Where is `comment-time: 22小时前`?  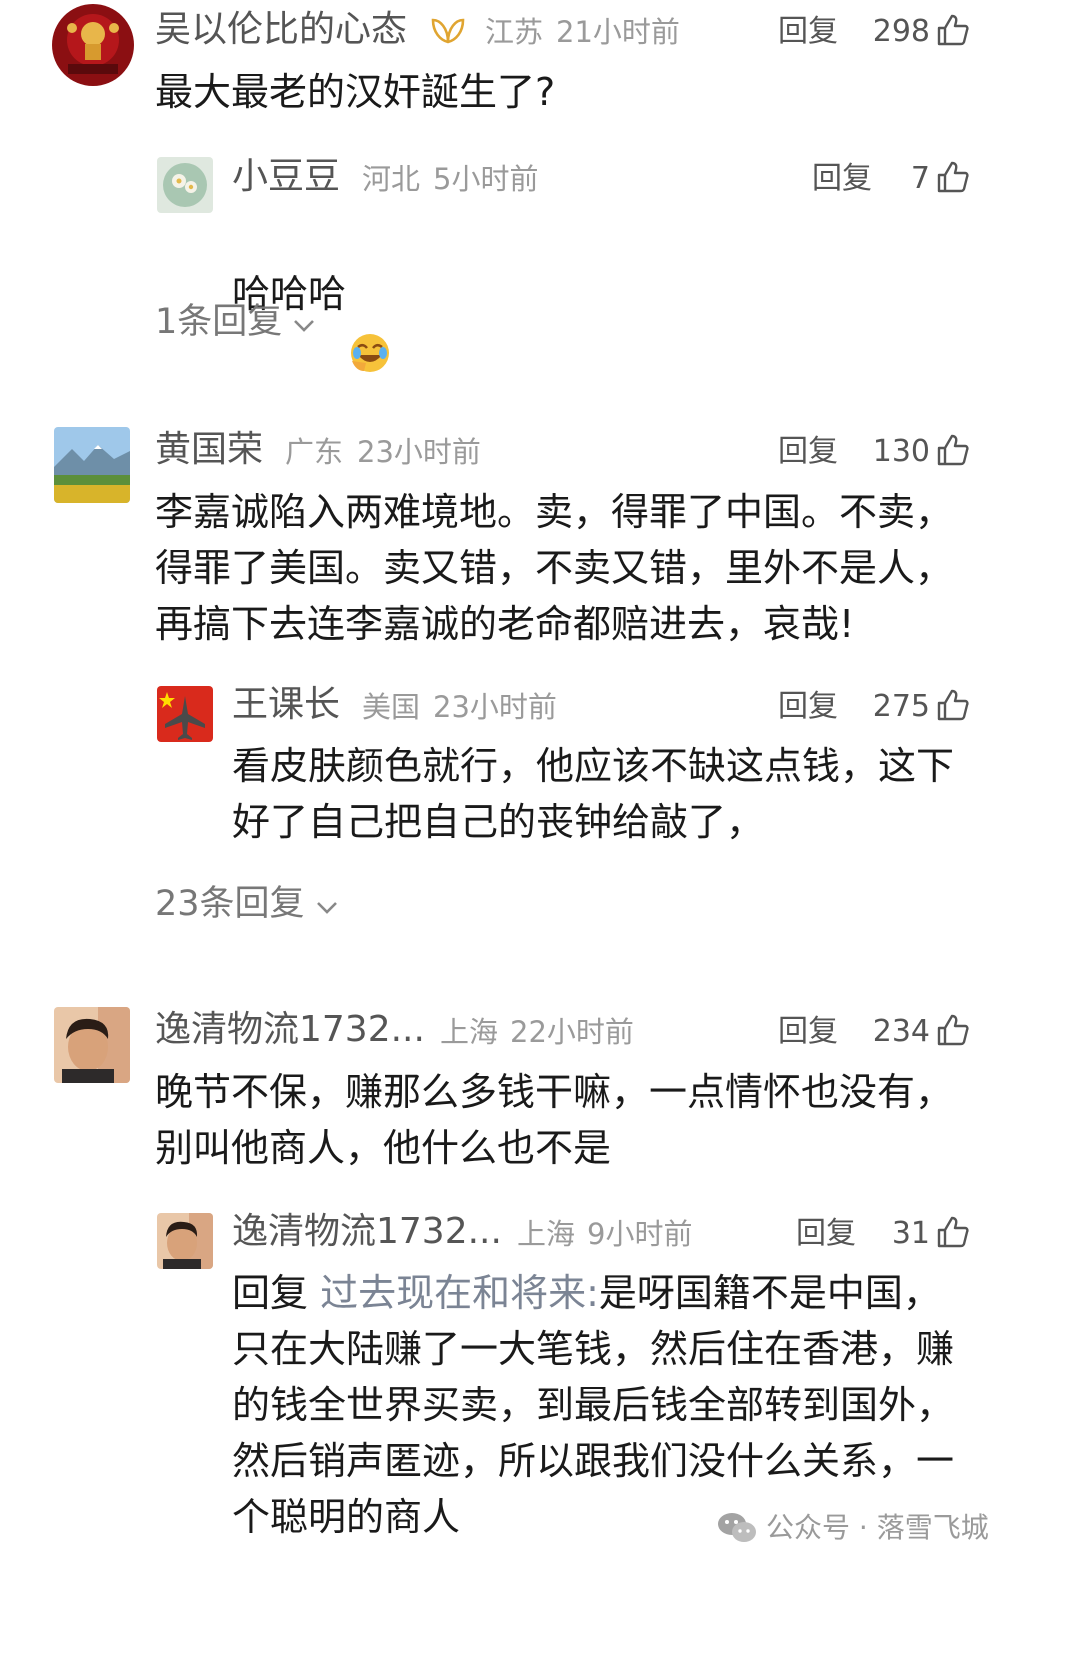 comment-time: 22小时前 is located at coordinates (572, 1032).